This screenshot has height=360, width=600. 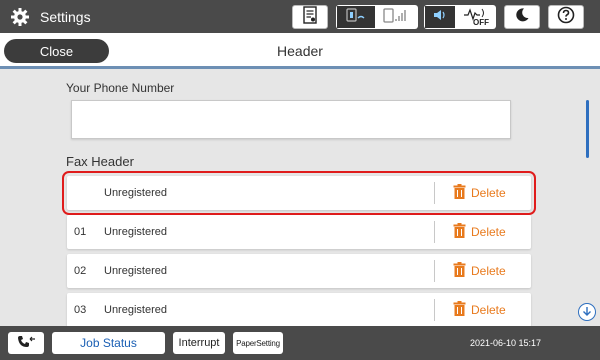 I want to click on arrow-down-icon, so click(x=587, y=312).